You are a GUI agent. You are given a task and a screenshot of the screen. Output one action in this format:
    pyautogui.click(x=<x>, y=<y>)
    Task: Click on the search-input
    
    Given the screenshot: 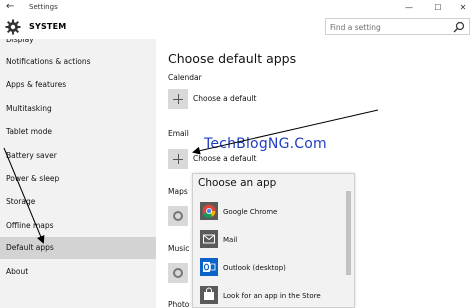 What is the action you would take?
    pyautogui.click(x=389, y=27)
    